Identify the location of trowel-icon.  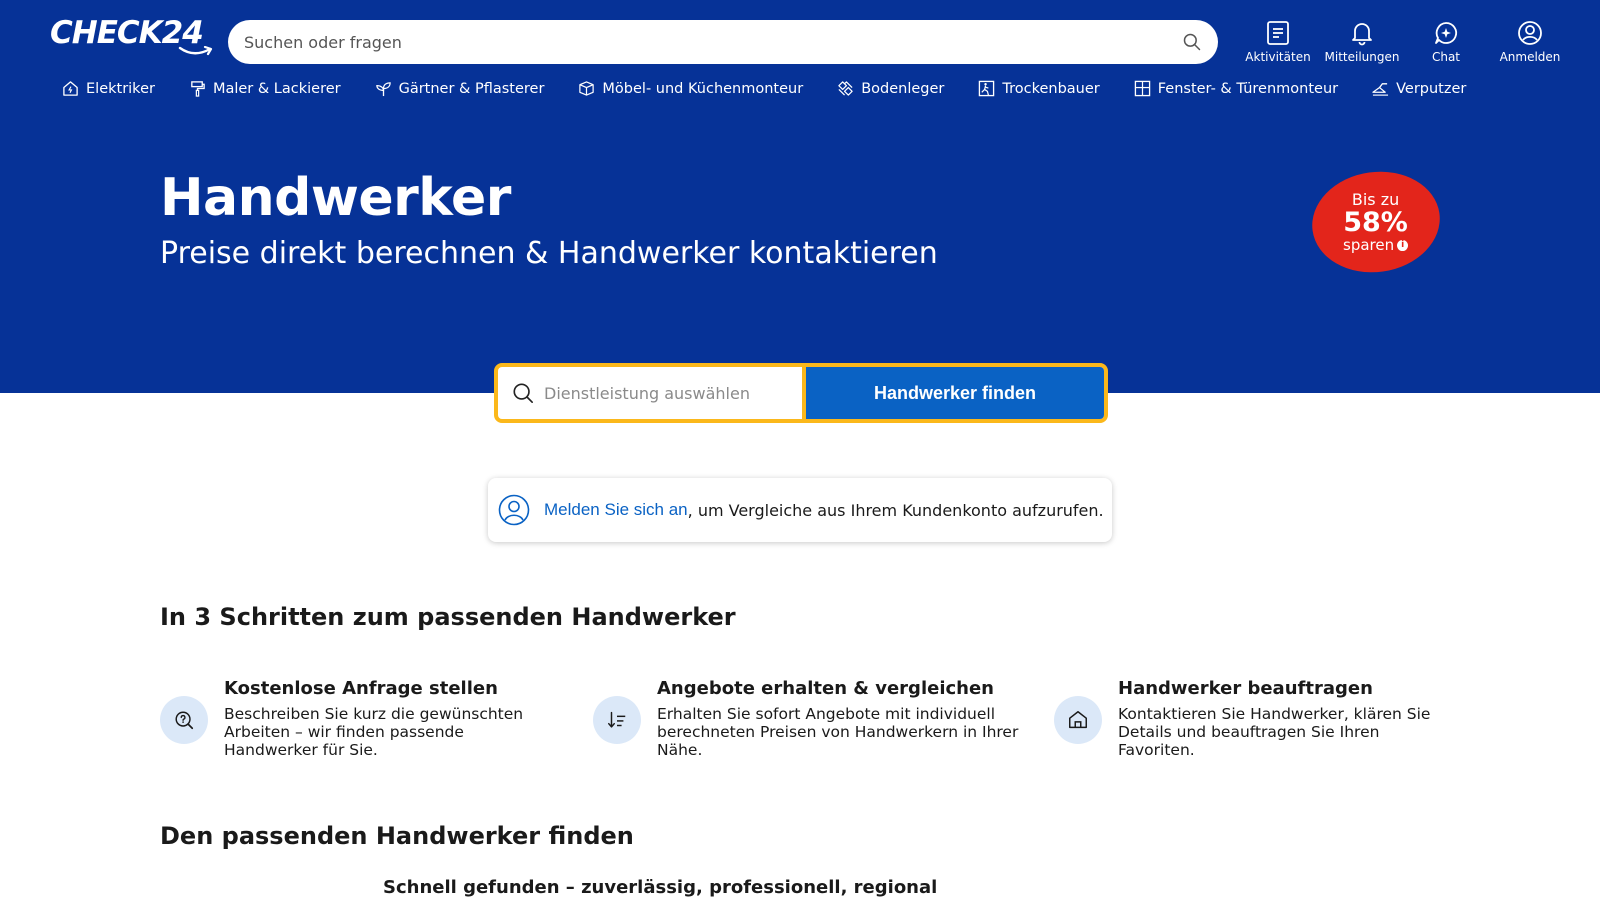
(1380, 89).